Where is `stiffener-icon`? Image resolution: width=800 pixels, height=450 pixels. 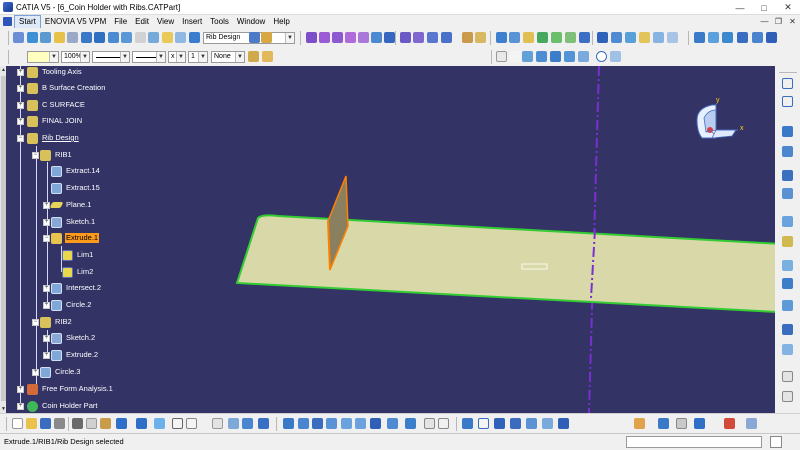
stiffener-icon is located at coordinates (787, 193).